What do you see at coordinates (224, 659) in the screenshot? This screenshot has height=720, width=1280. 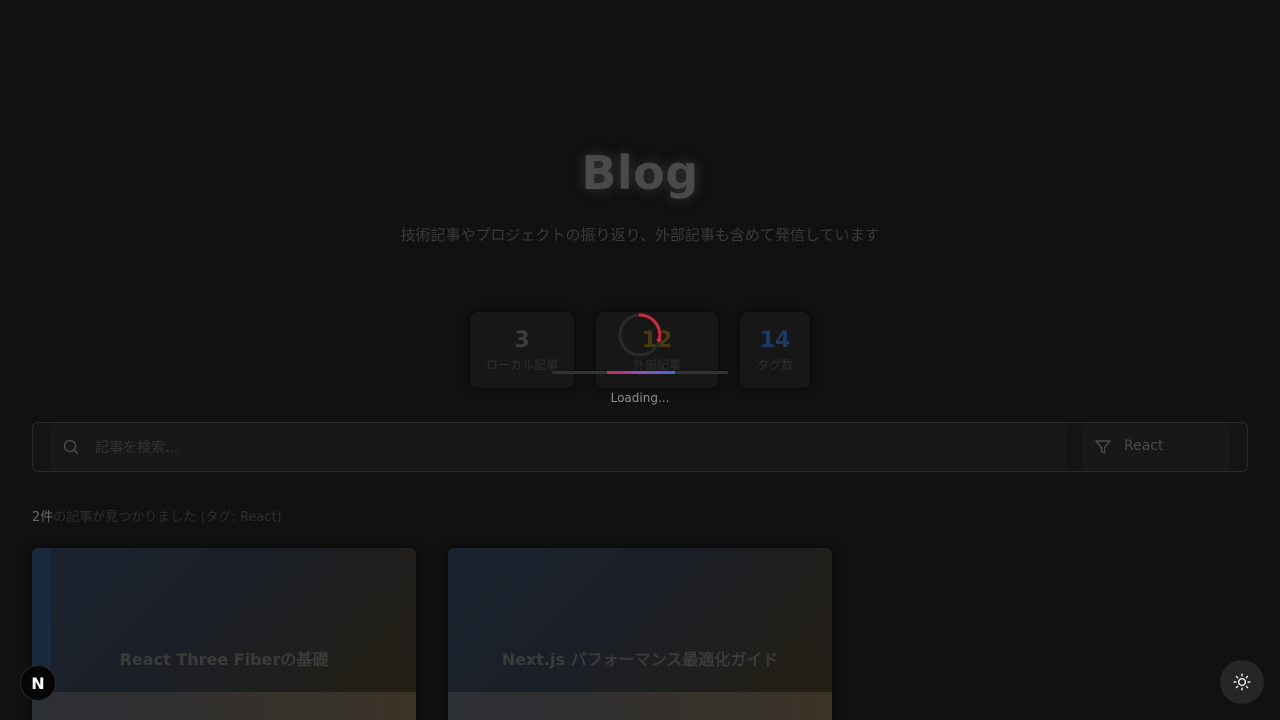 I see `article-title: React Three Fiberの基礎` at bounding box center [224, 659].